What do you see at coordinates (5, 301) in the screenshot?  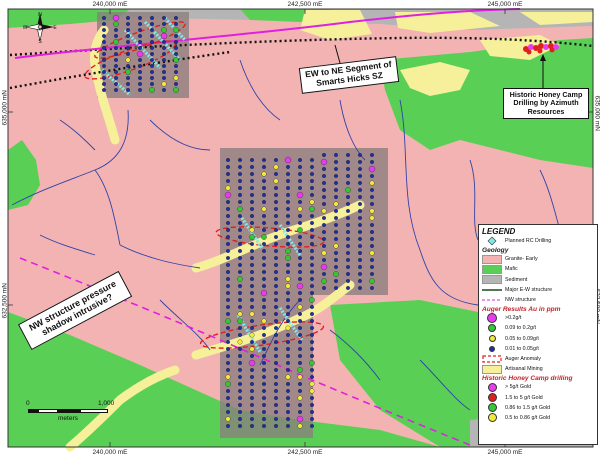 I see `northing-label-left: 632,500 mN` at bounding box center [5, 301].